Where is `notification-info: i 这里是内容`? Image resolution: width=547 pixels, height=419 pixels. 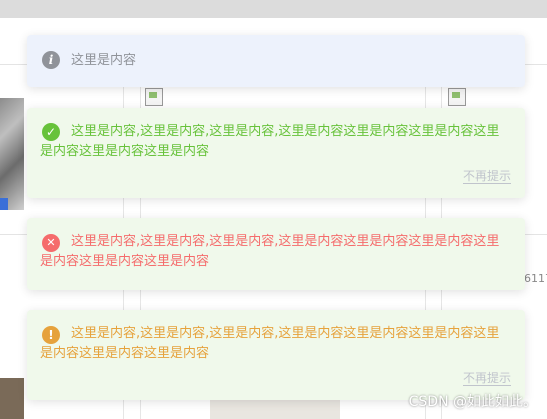 notification-info: i 这里是内容 is located at coordinates (276, 61).